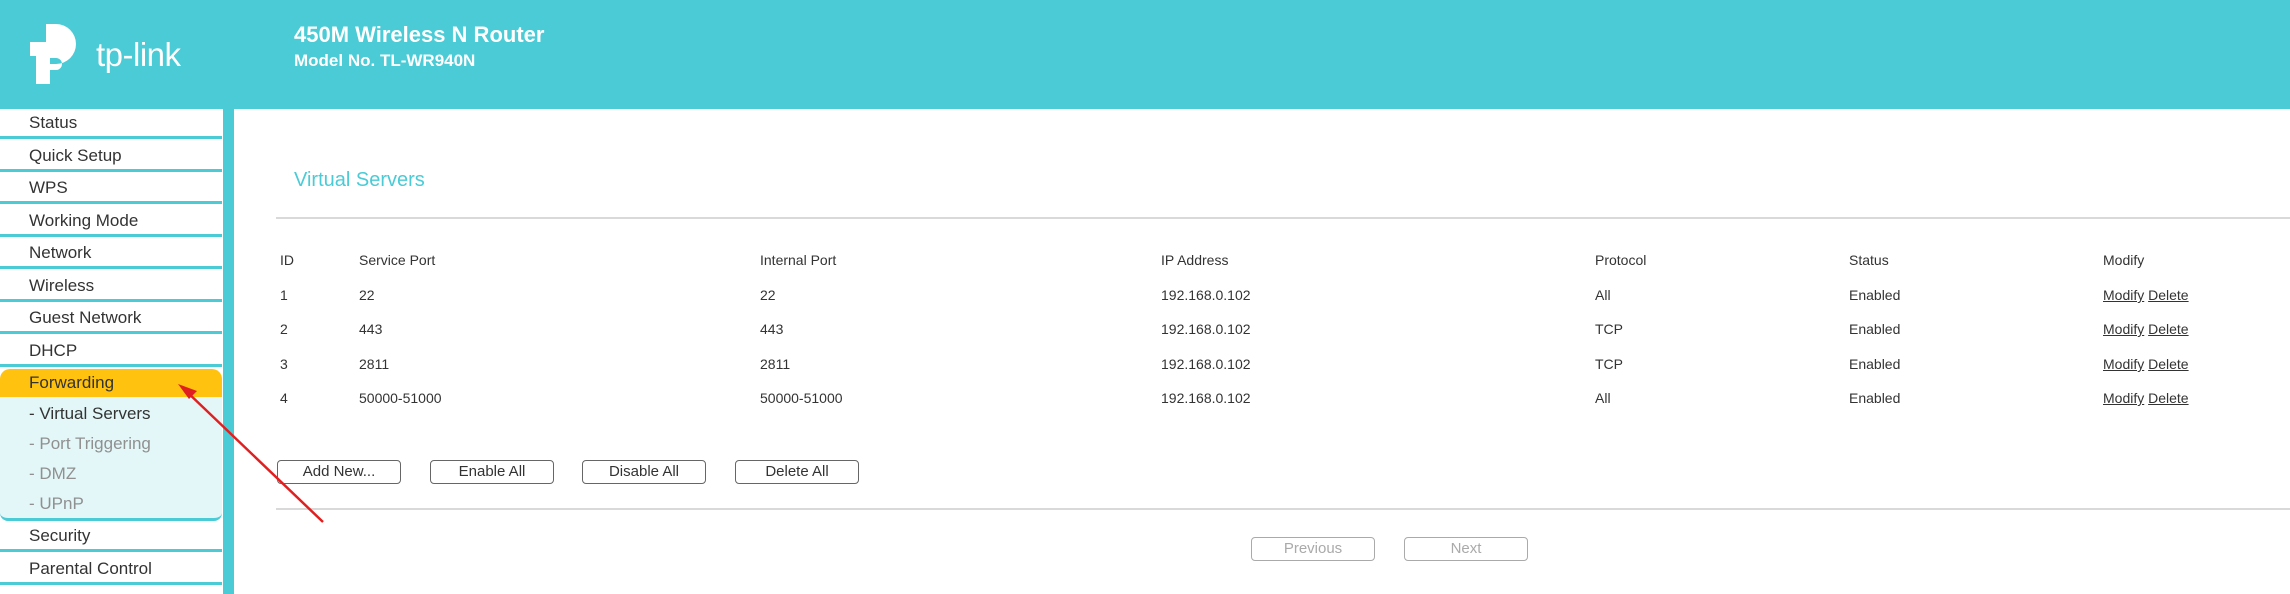  Describe the element at coordinates (768, 295) in the screenshot. I see `cell-internal-port: 22` at that location.